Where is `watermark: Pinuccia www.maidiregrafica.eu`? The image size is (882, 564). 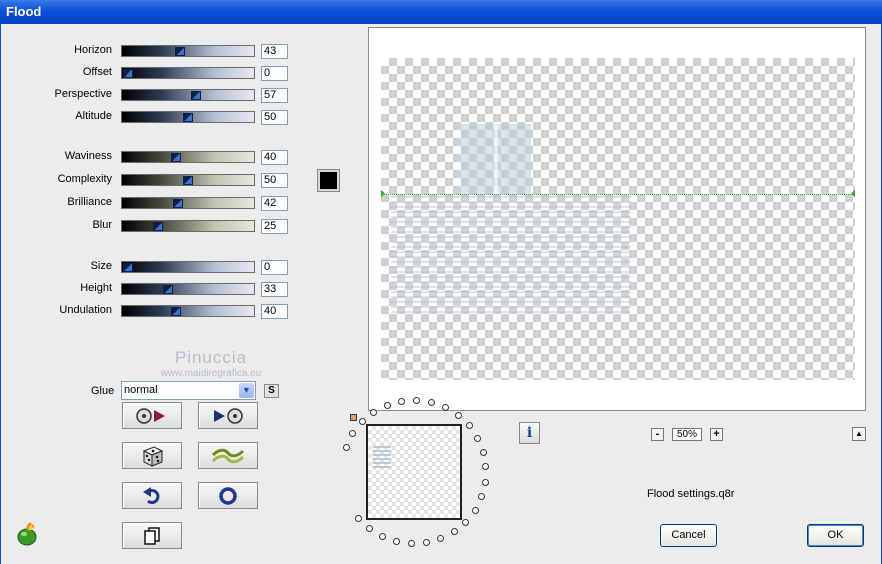
watermark: Pinuccia www.maidiregrafica.eu is located at coordinates (211, 363).